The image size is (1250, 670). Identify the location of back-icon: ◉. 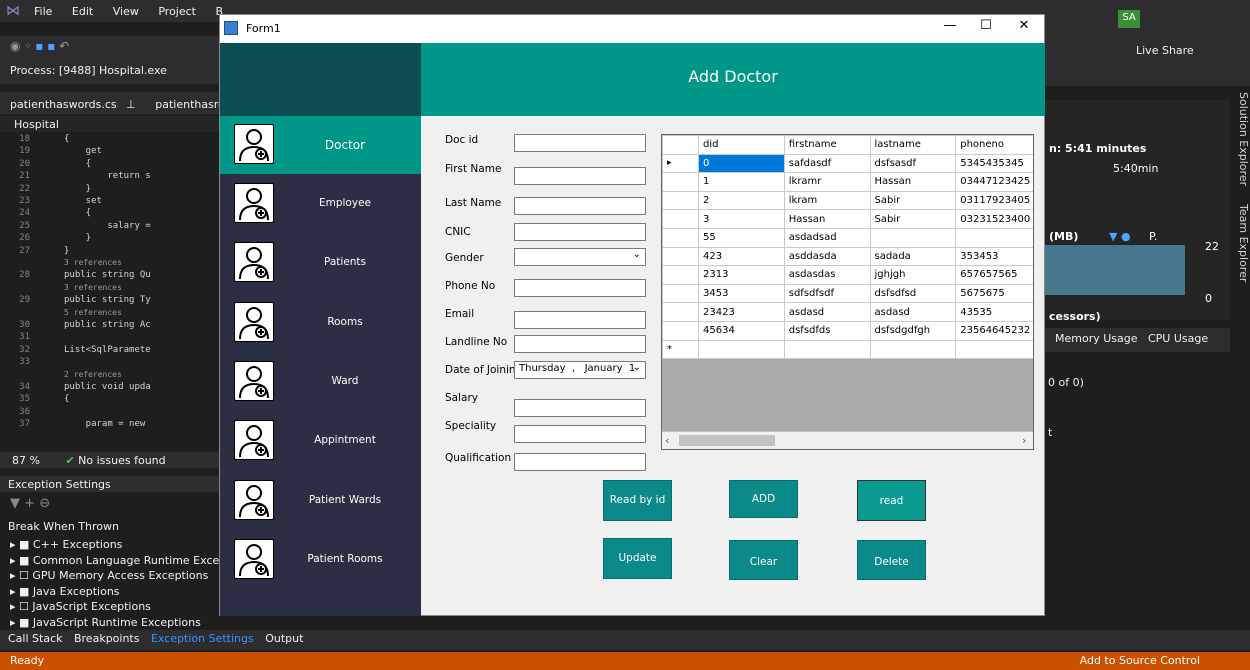
(15, 46).